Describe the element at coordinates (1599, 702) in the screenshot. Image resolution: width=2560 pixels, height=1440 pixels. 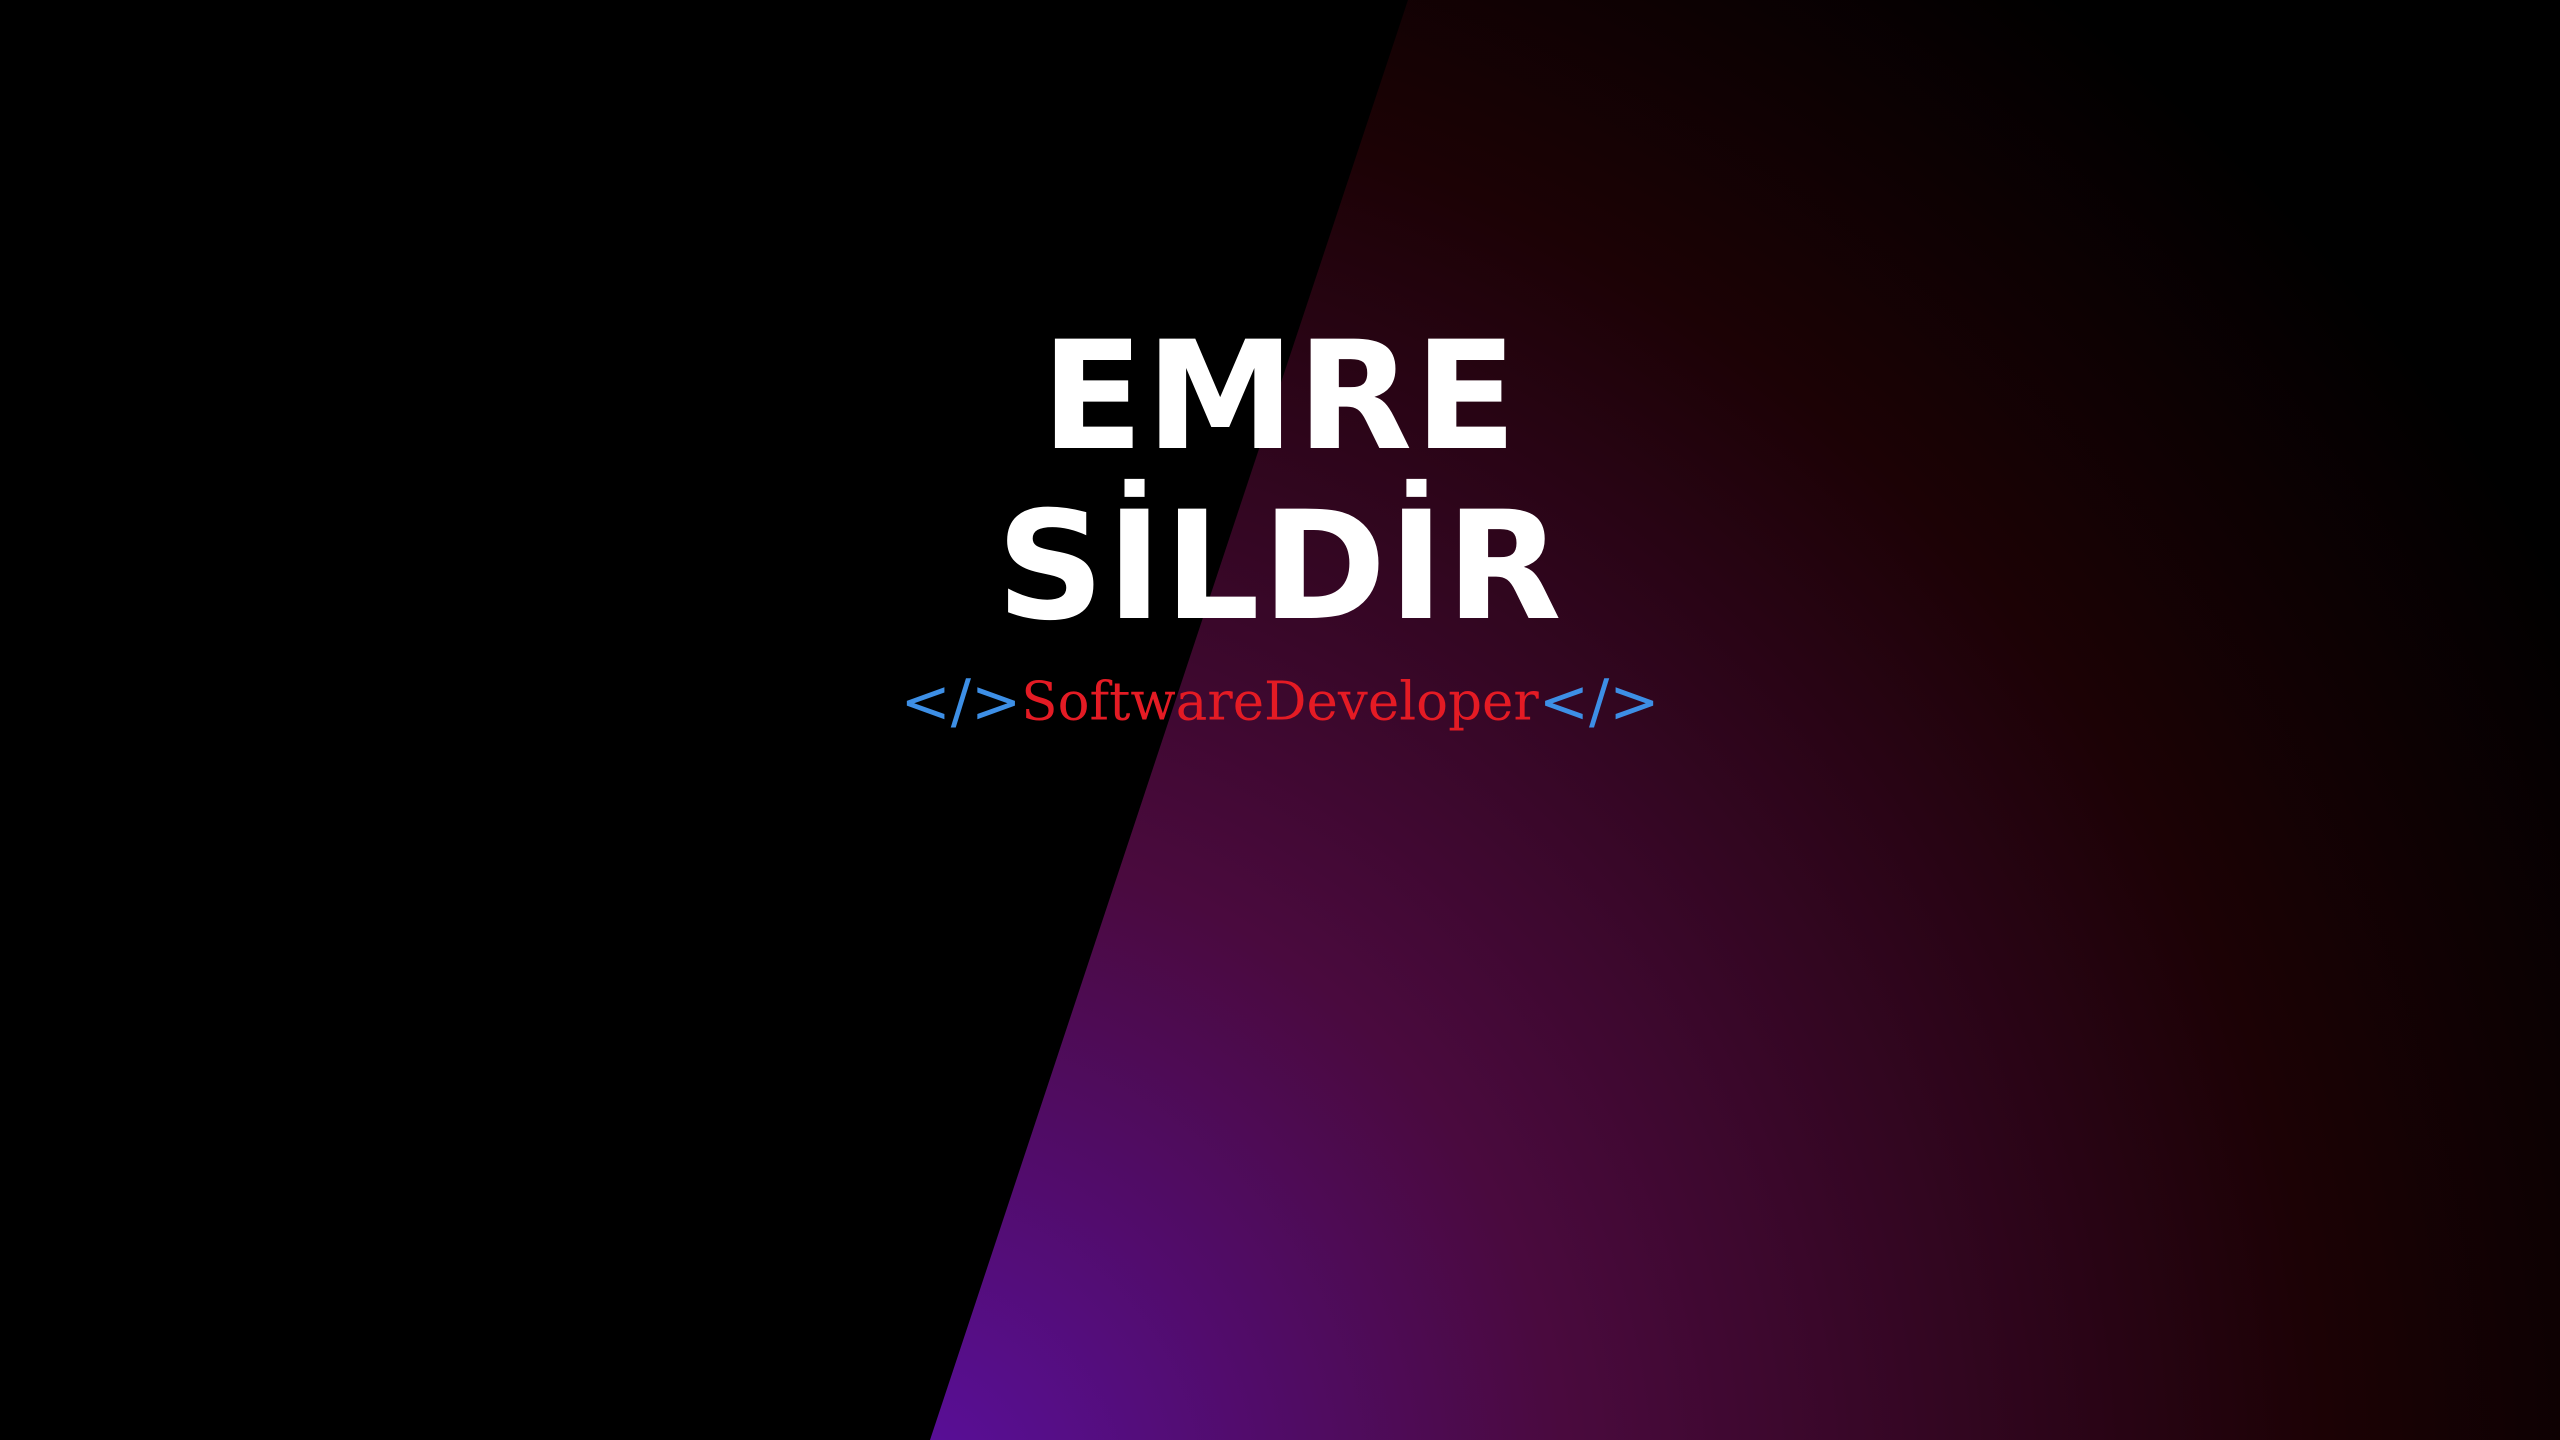
I see `code-tag-close-icon: </>` at that location.